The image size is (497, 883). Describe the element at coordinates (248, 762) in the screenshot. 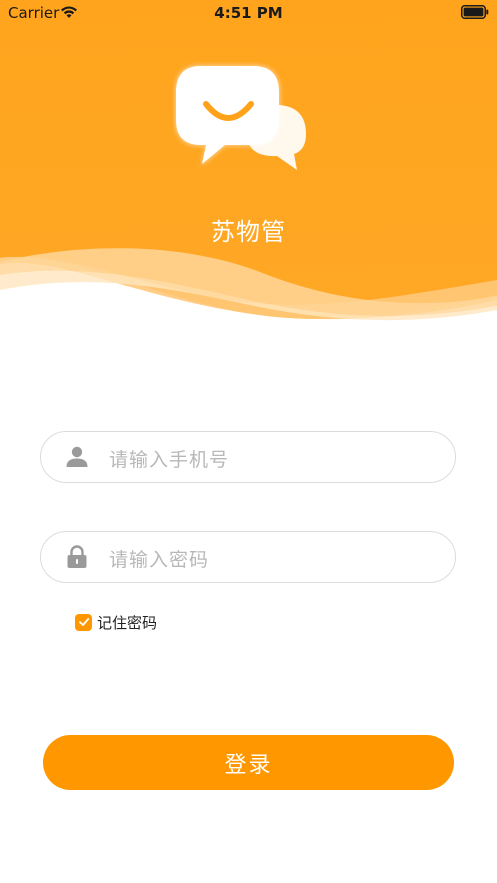

I see `login-button: 登录` at that location.